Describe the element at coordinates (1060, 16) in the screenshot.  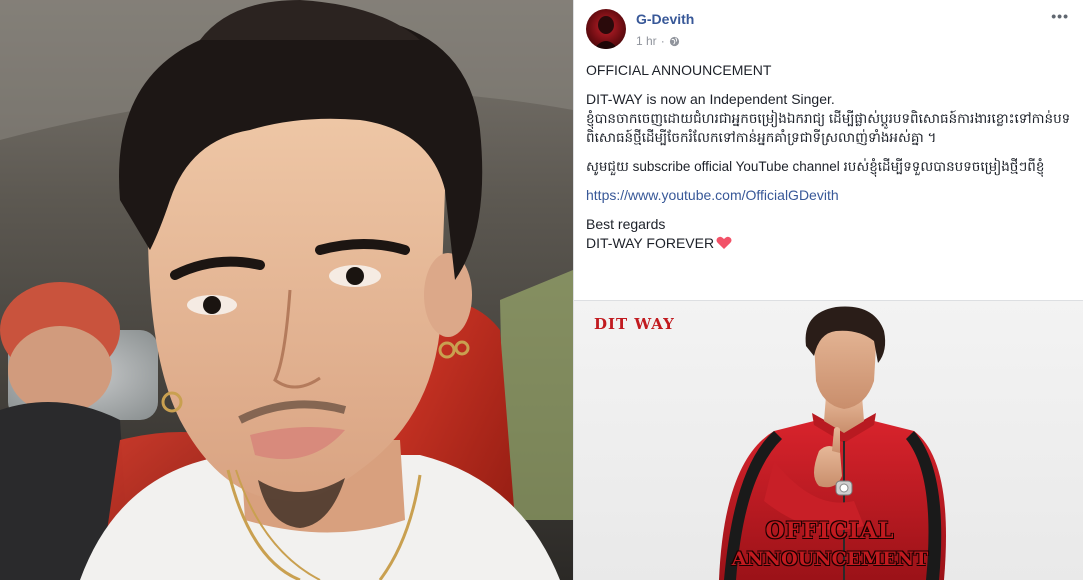
I see `more-options-icon: •••` at that location.